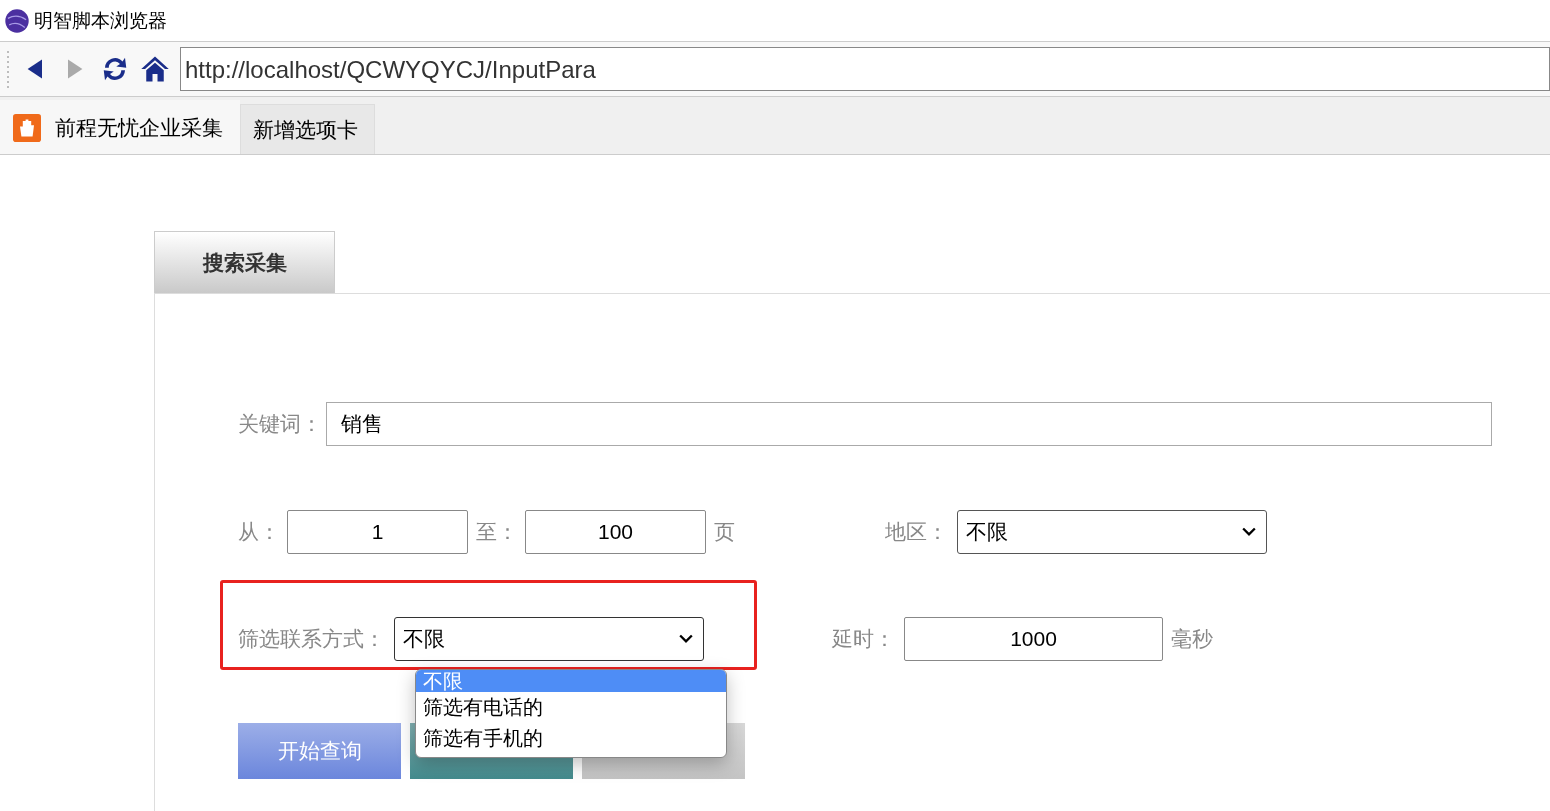 The width and height of the screenshot is (1550, 811). What do you see at coordinates (100, 20) in the screenshot?
I see `window-title: 明智脚本浏览器` at bounding box center [100, 20].